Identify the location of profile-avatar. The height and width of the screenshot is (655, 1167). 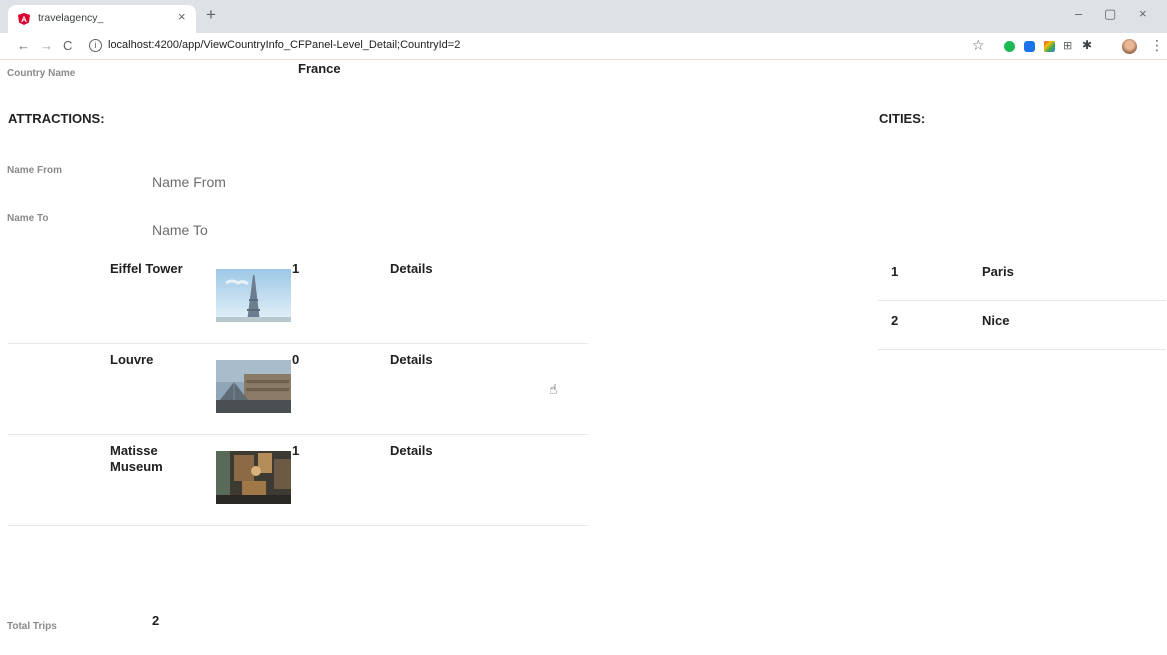
(1129, 46).